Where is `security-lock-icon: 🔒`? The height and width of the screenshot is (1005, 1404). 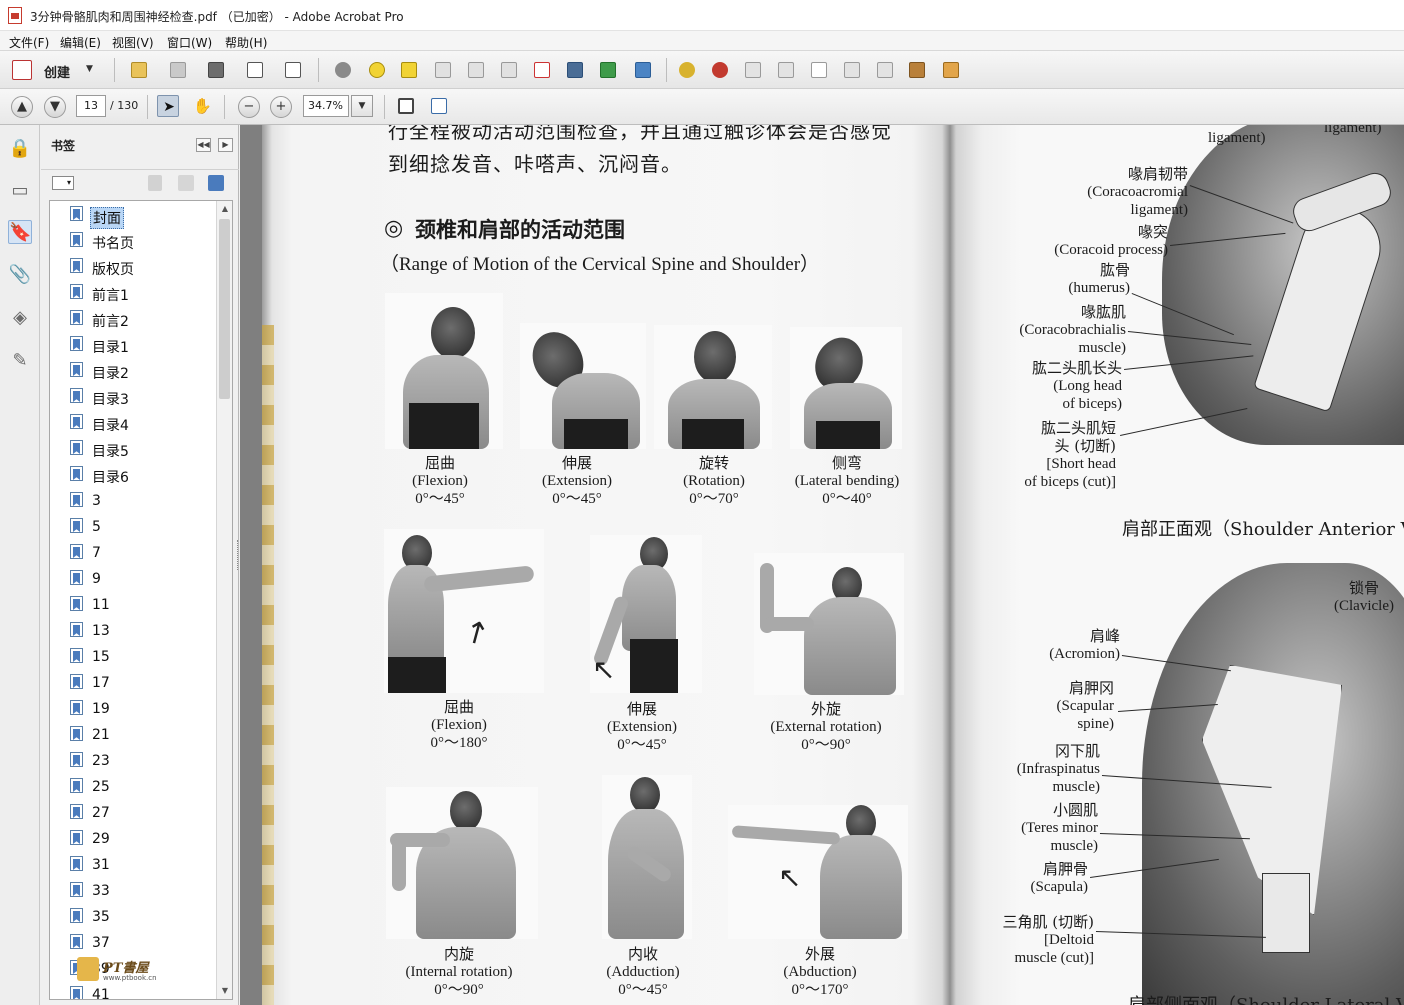
security-lock-icon: 🔒 is located at coordinates (20, 149).